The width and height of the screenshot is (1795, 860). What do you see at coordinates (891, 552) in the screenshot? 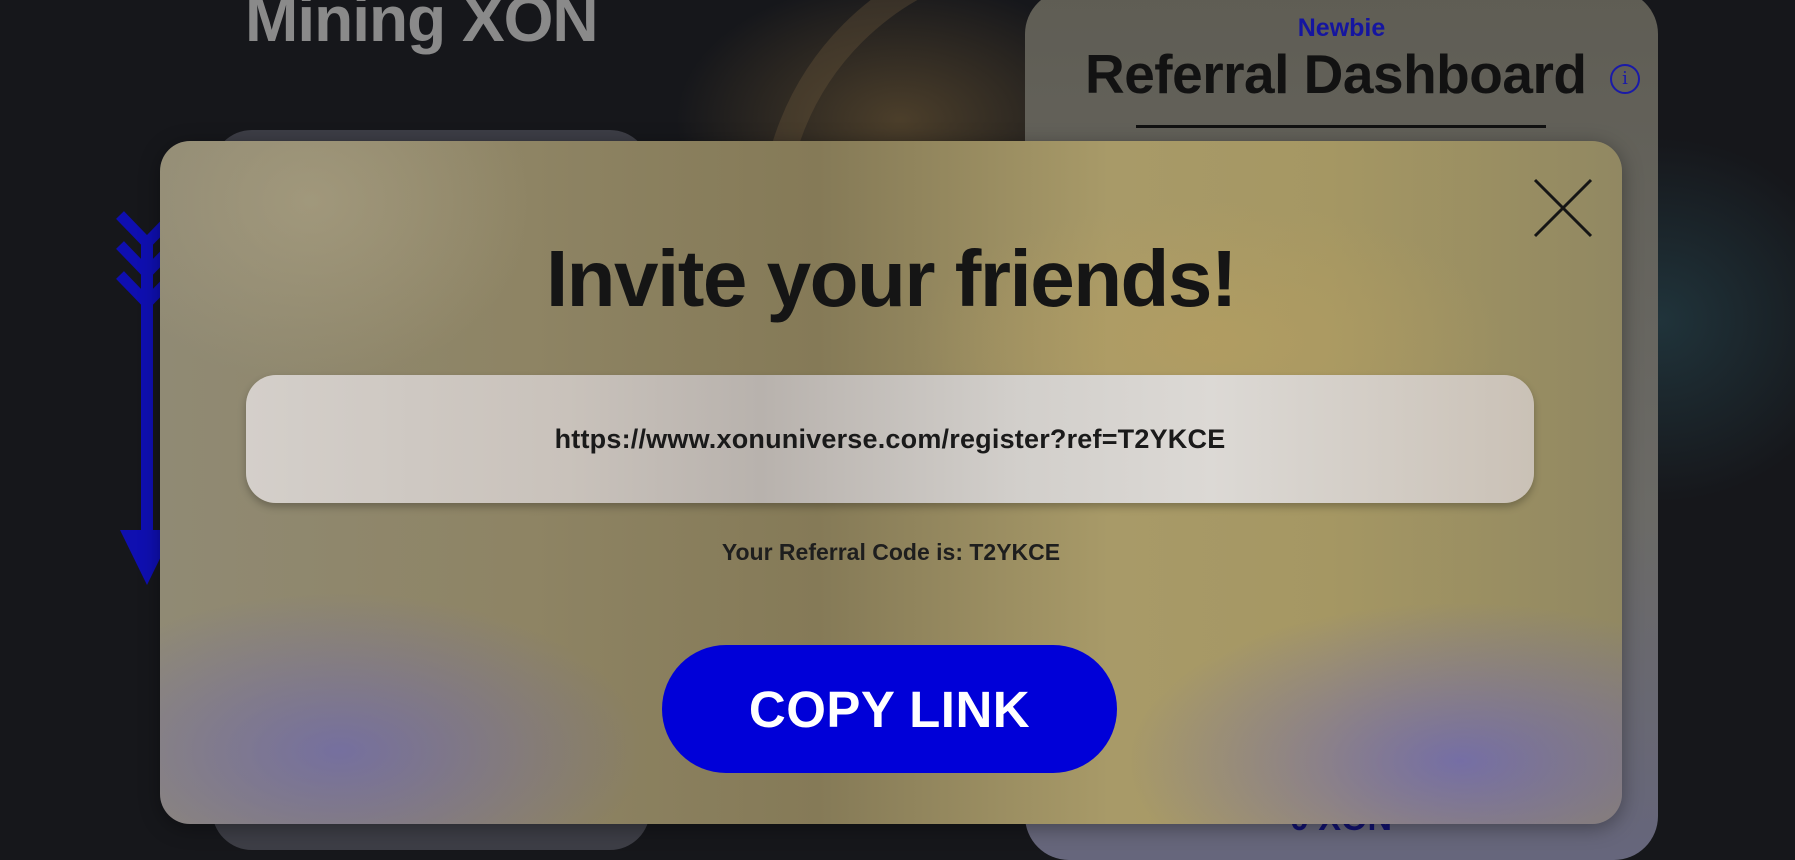
I see `referral-code-text: Your Referral Code is: T2YKCE` at bounding box center [891, 552].